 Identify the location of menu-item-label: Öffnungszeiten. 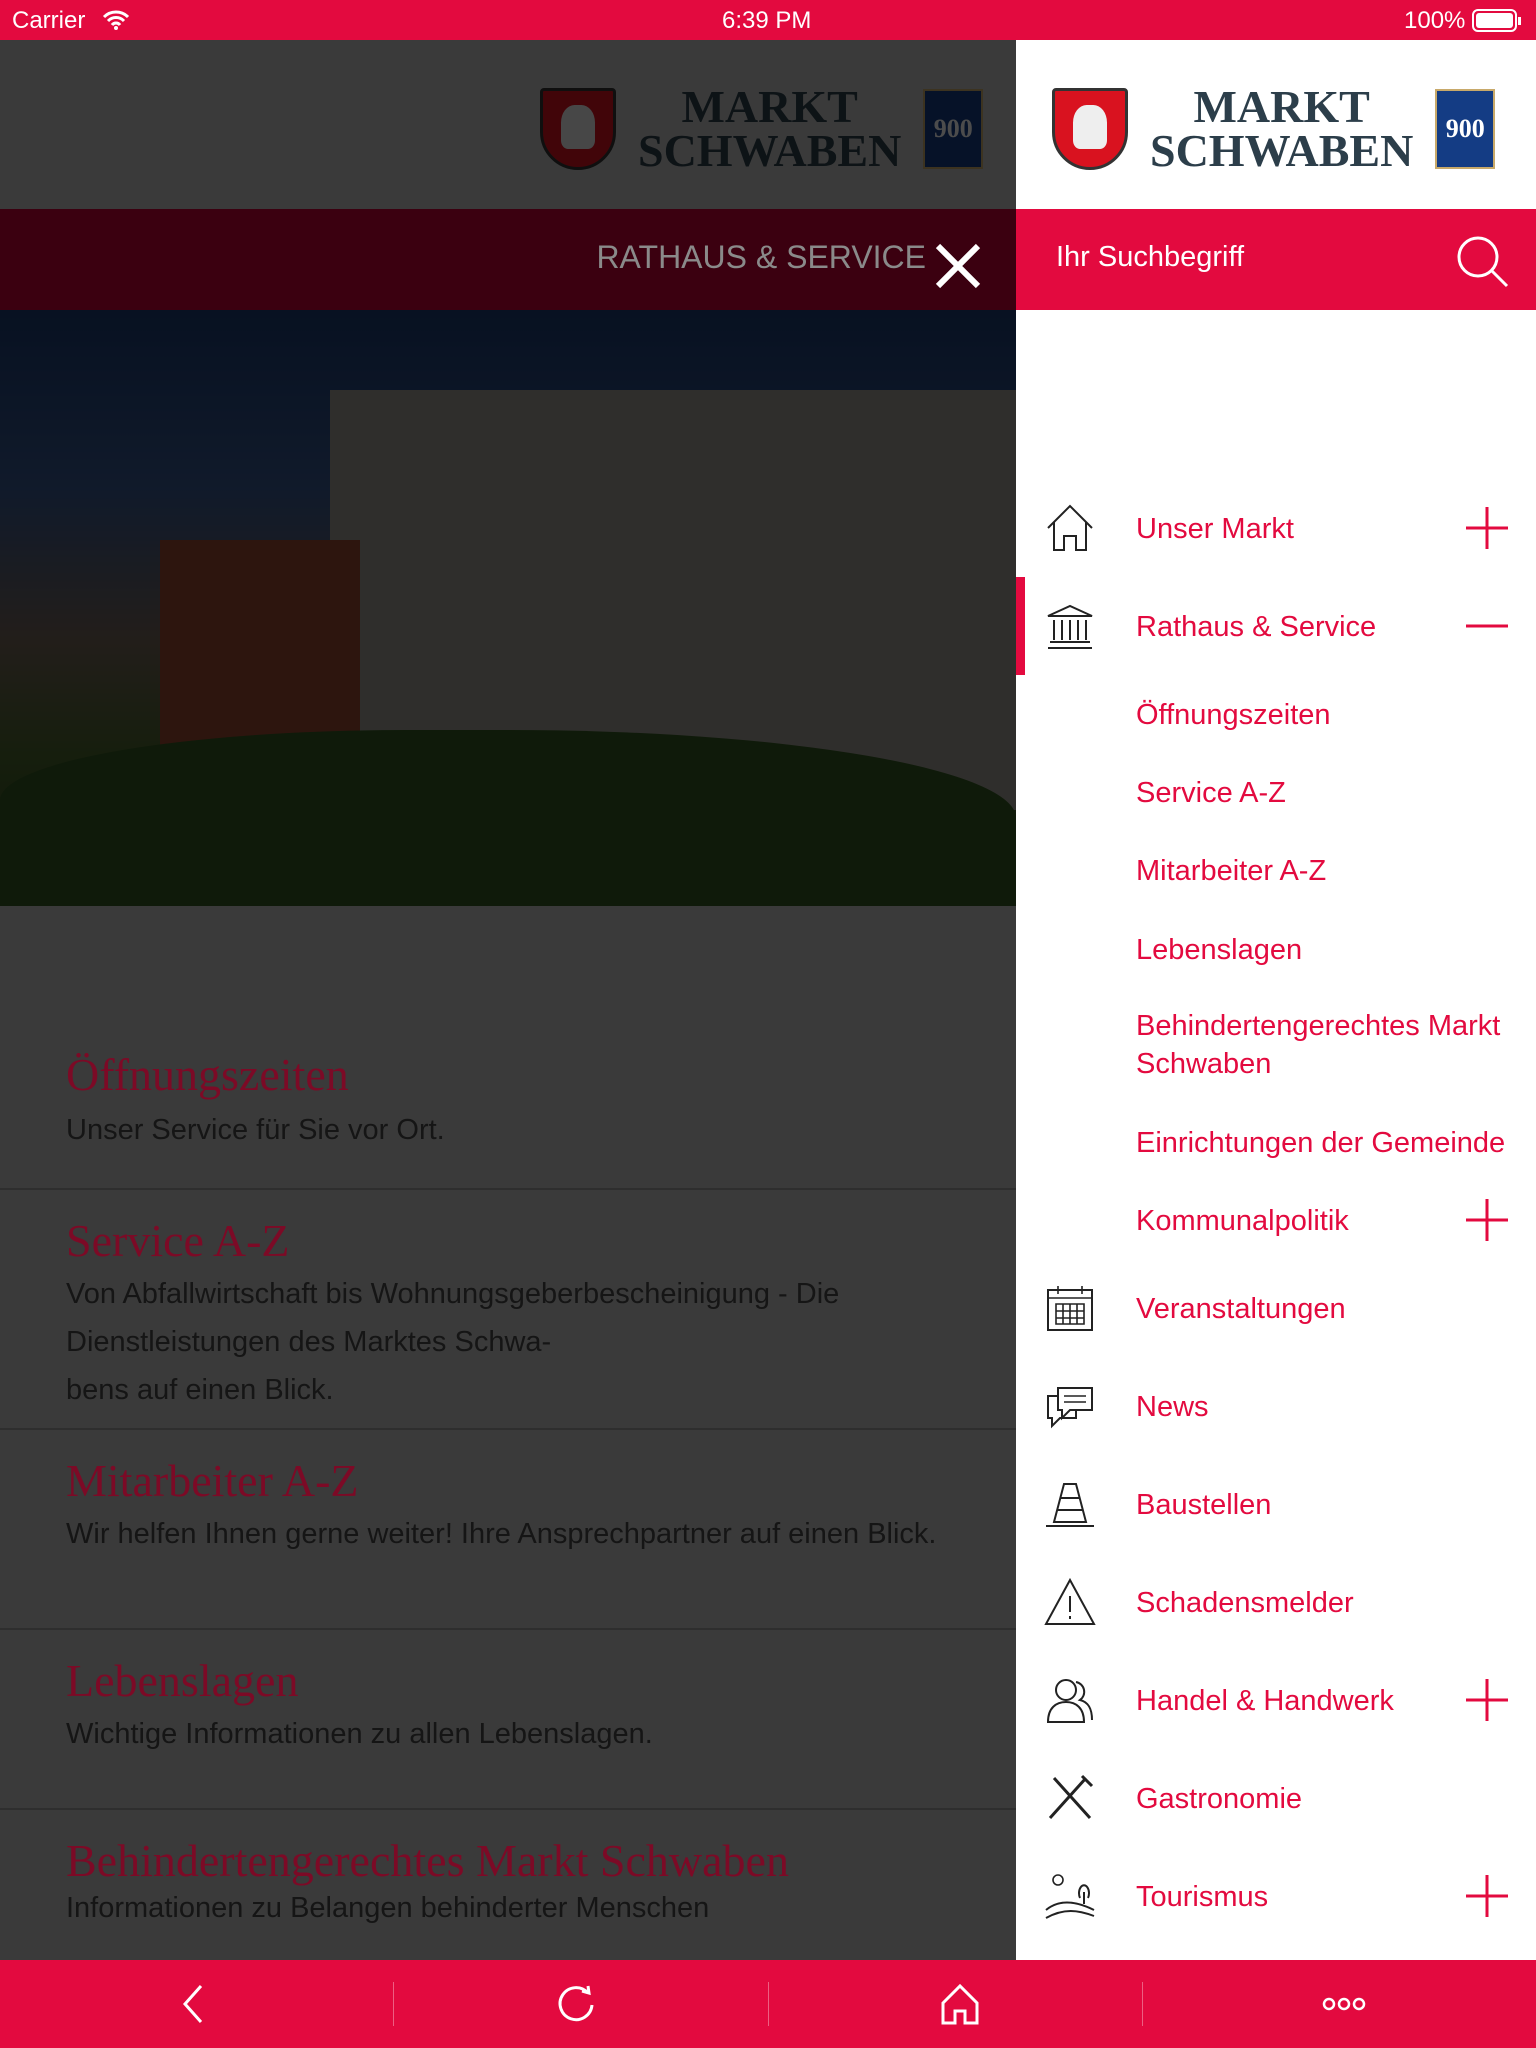
(1233, 715).